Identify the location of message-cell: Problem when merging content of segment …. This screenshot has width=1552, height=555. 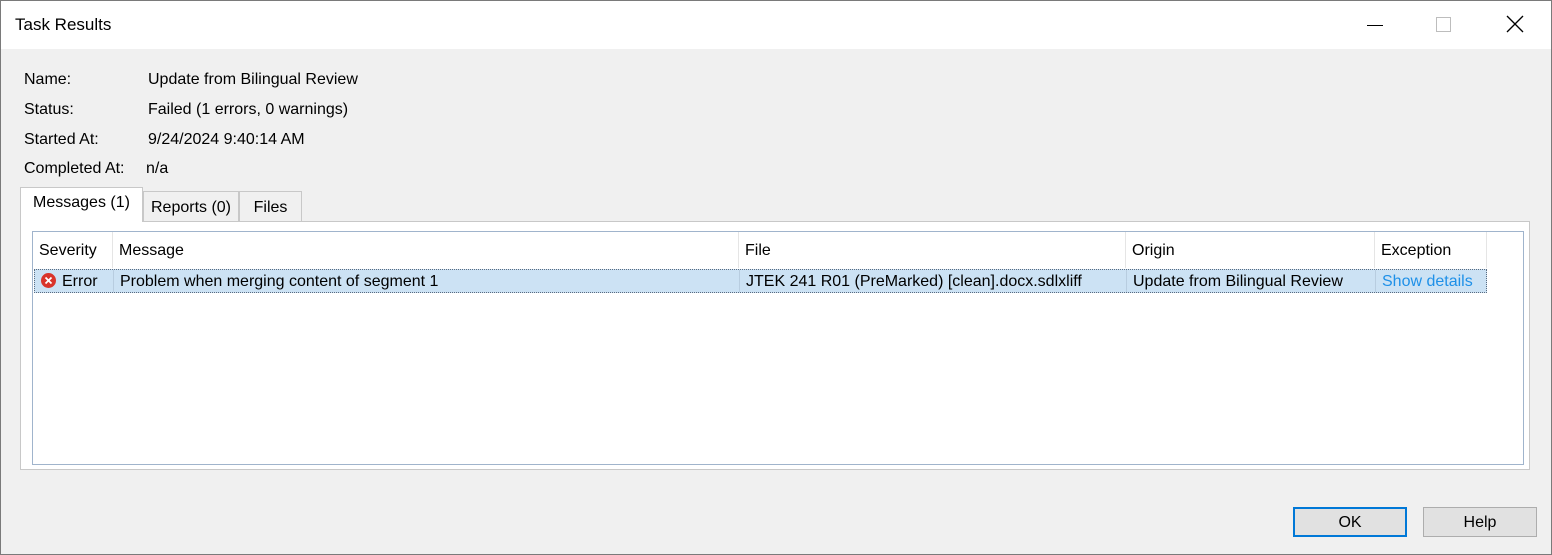
(427, 281).